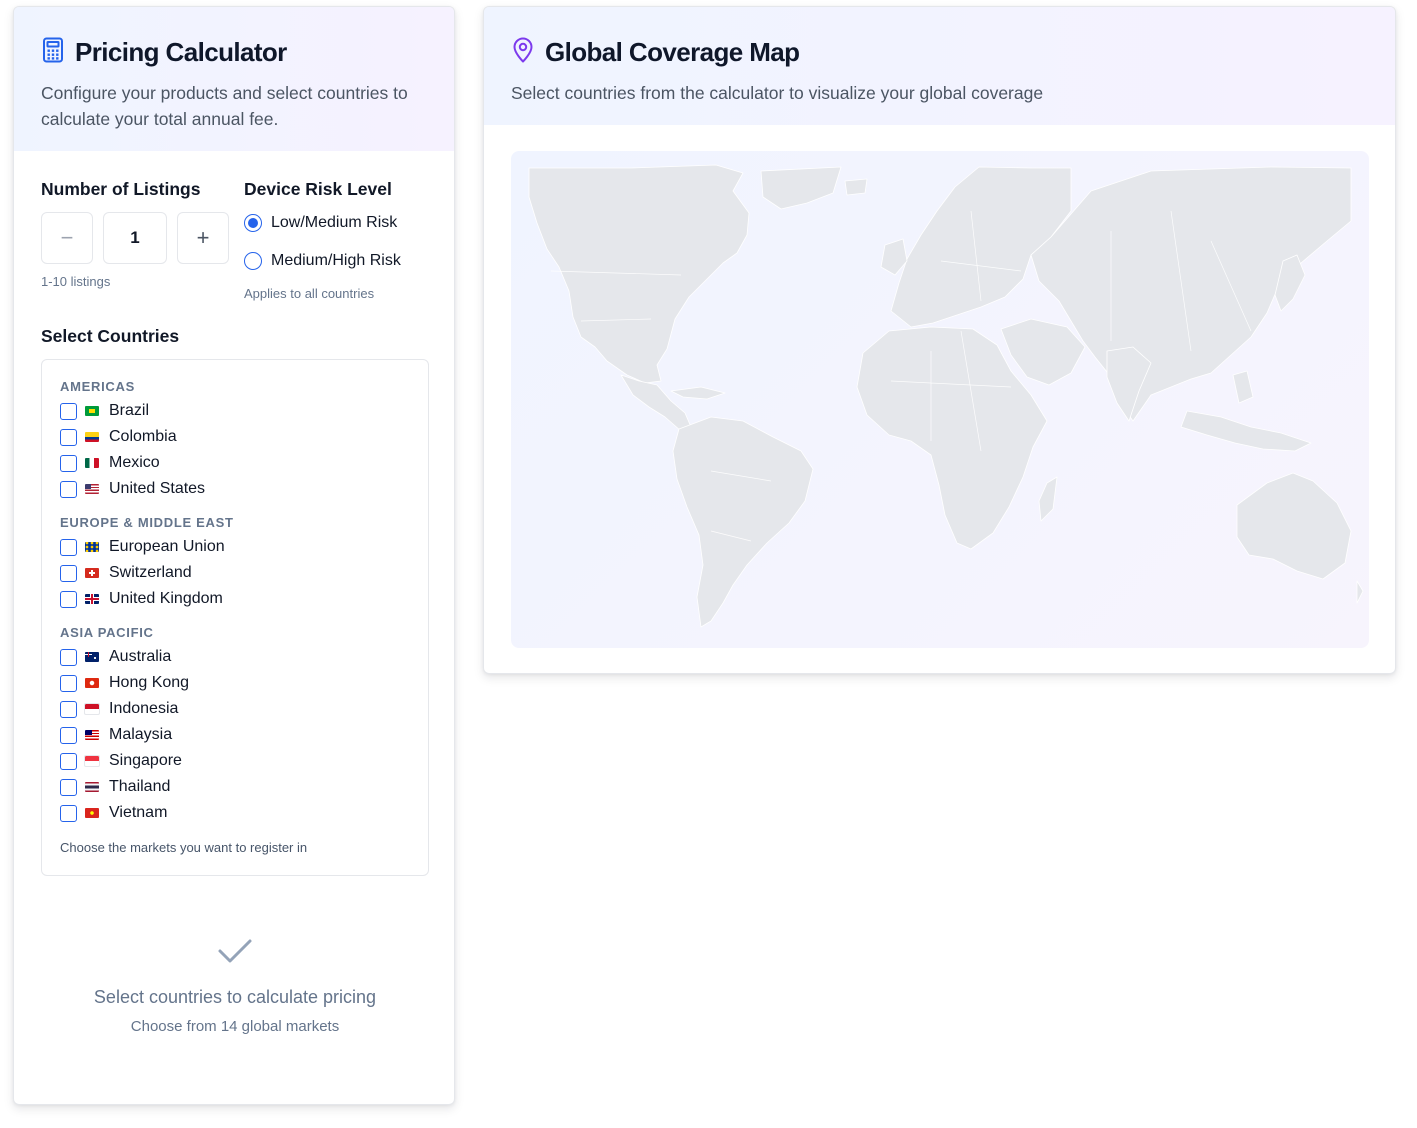 The height and width of the screenshot is (1128, 1417). Describe the element at coordinates (235, 813) in the screenshot. I see `country-option: Vietnam` at that location.